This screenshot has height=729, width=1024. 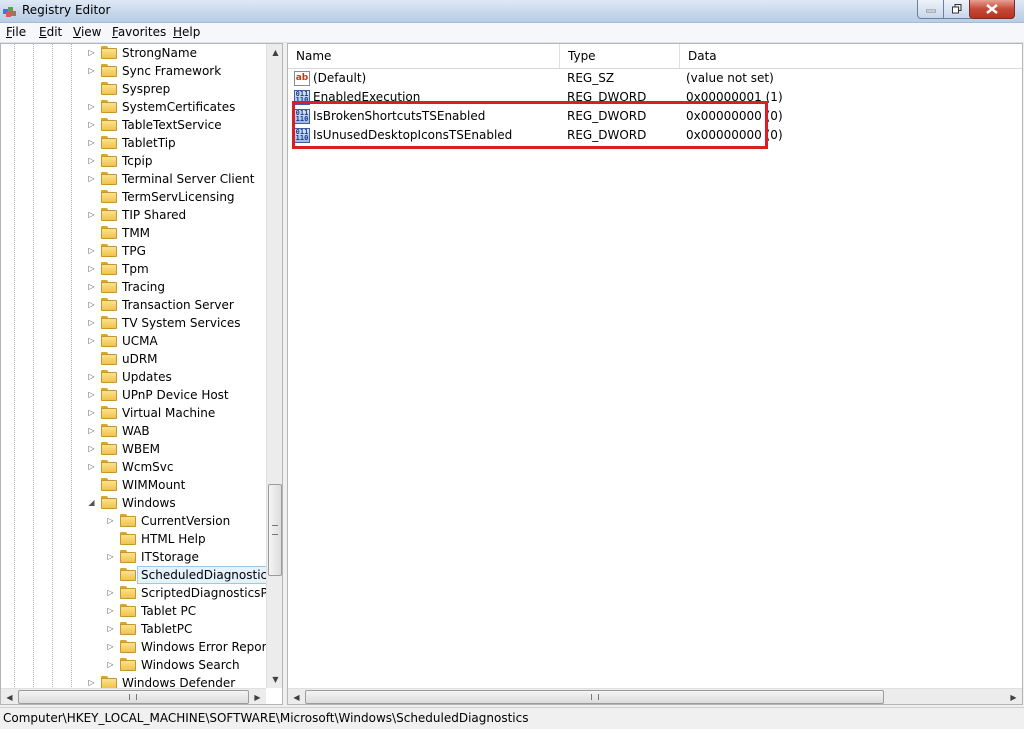 I want to click on tree-item: ▷ WAB, so click(x=133, y=431).